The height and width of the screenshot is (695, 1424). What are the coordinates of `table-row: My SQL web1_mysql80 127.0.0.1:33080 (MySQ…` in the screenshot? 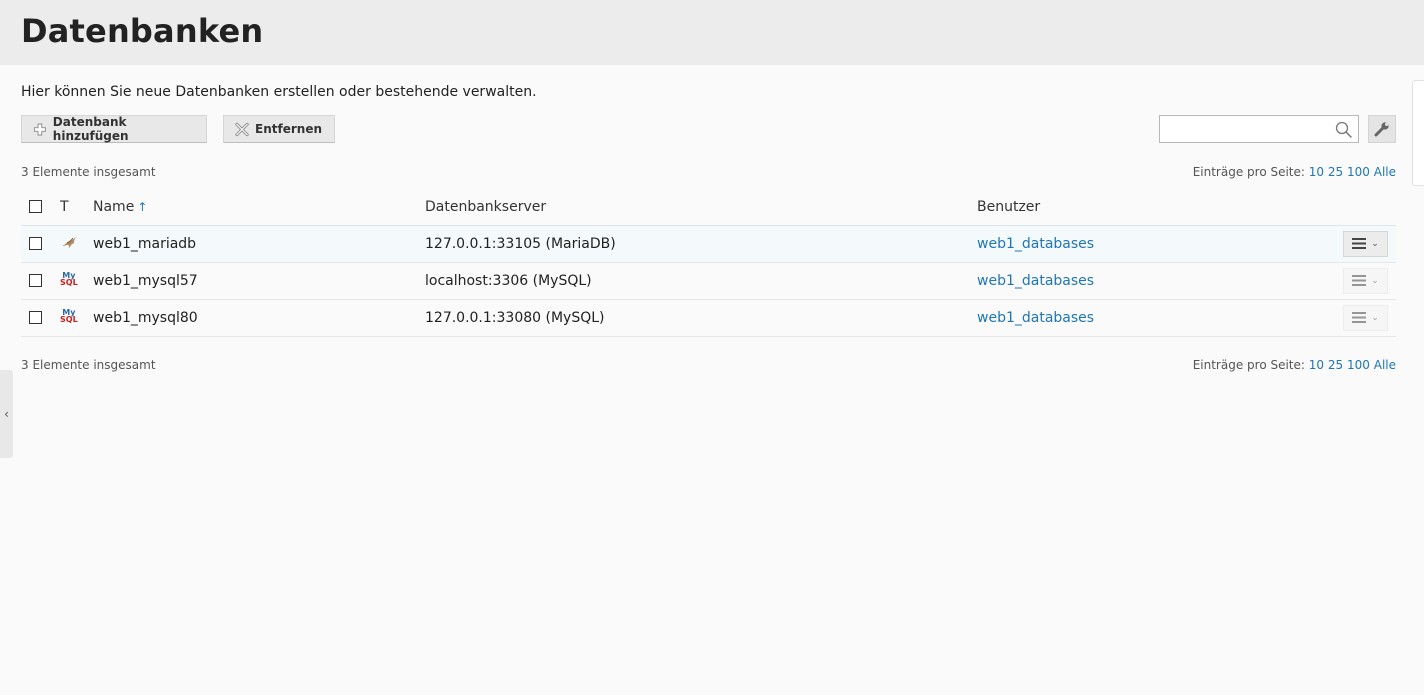 It's located at (708, 318).